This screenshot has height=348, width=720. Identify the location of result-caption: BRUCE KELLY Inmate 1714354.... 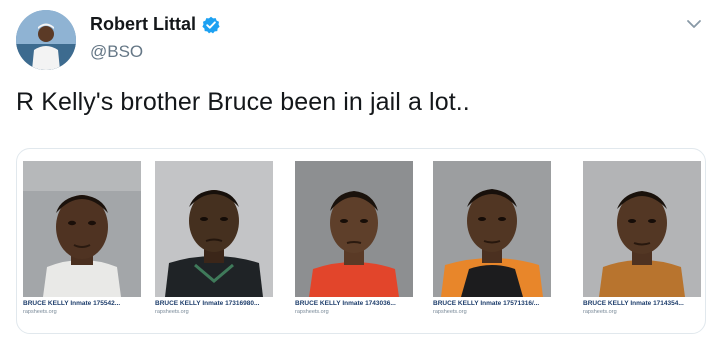
(642, 303).